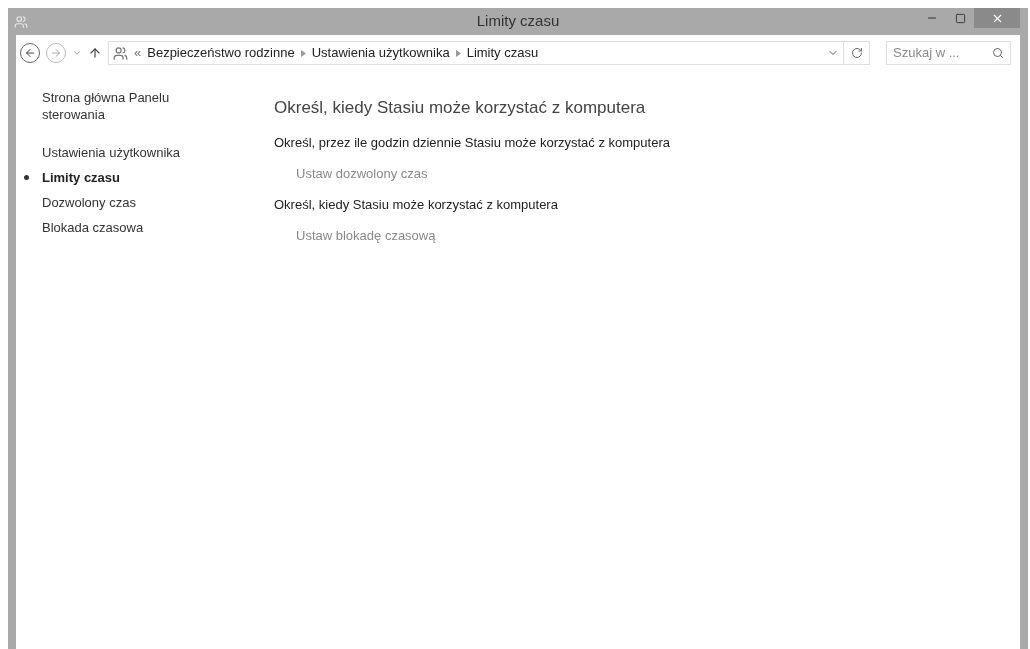  I want to click on sidebar-link: Ustawienia użytkownika, so click(111, 152).